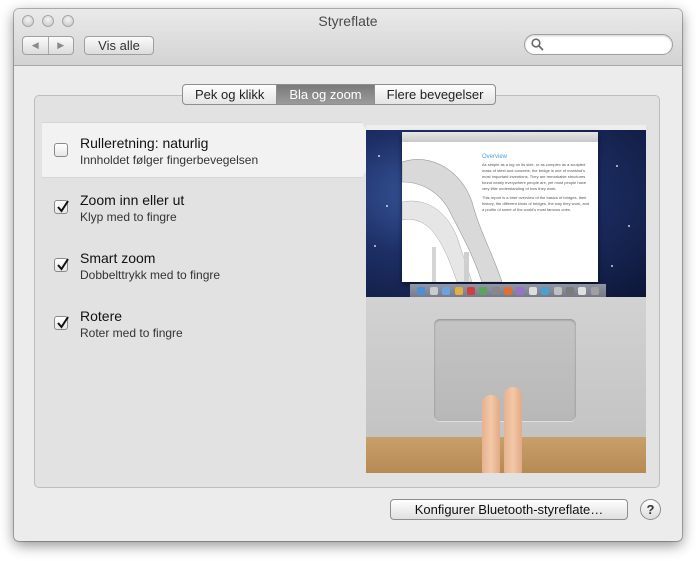  Describe the element at coordinates (150, 275) in the screenshot. I see `option-subtitle: Dobbelttrykk med to fingre` at that location.